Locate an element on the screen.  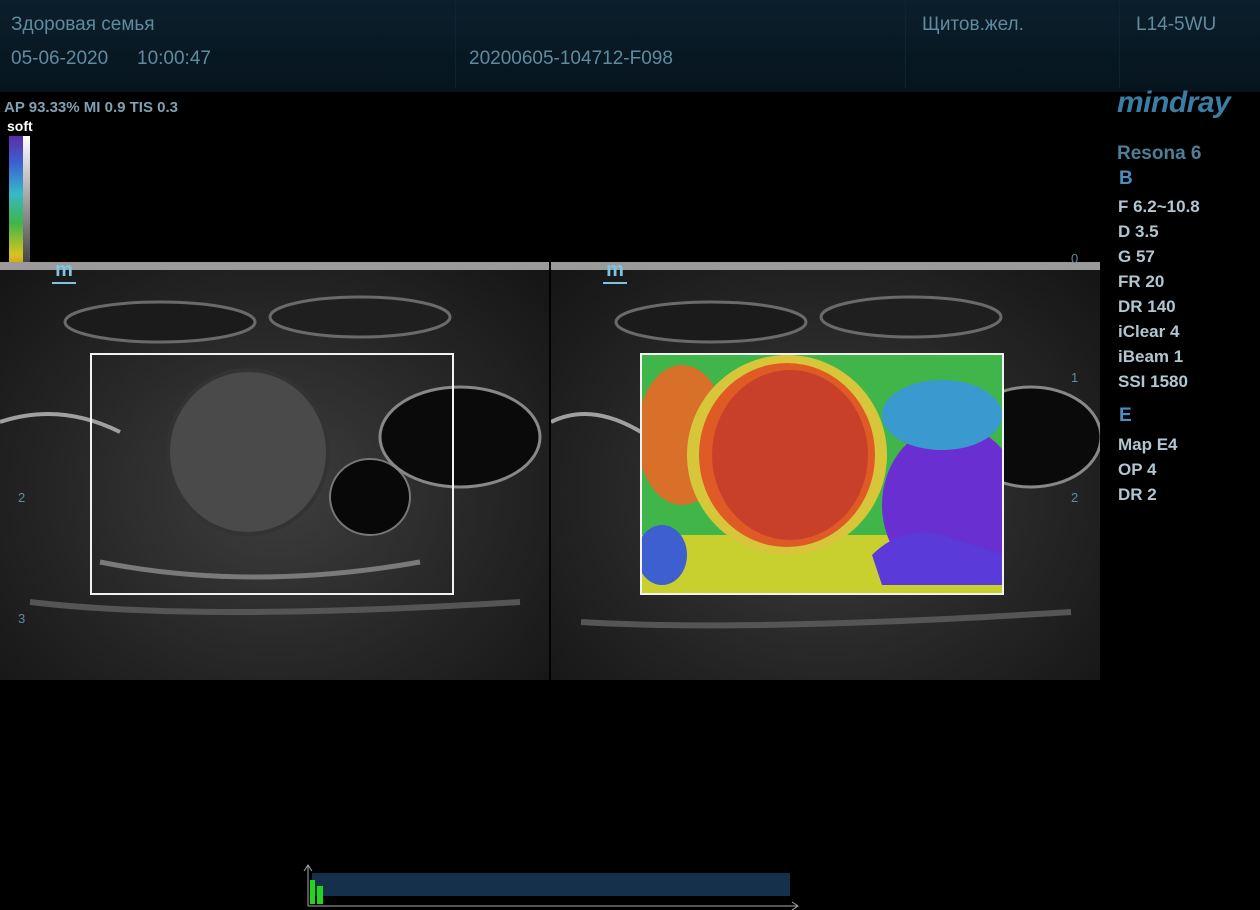
depth-tick-right: 0 is located at coordinates (1075, 258).